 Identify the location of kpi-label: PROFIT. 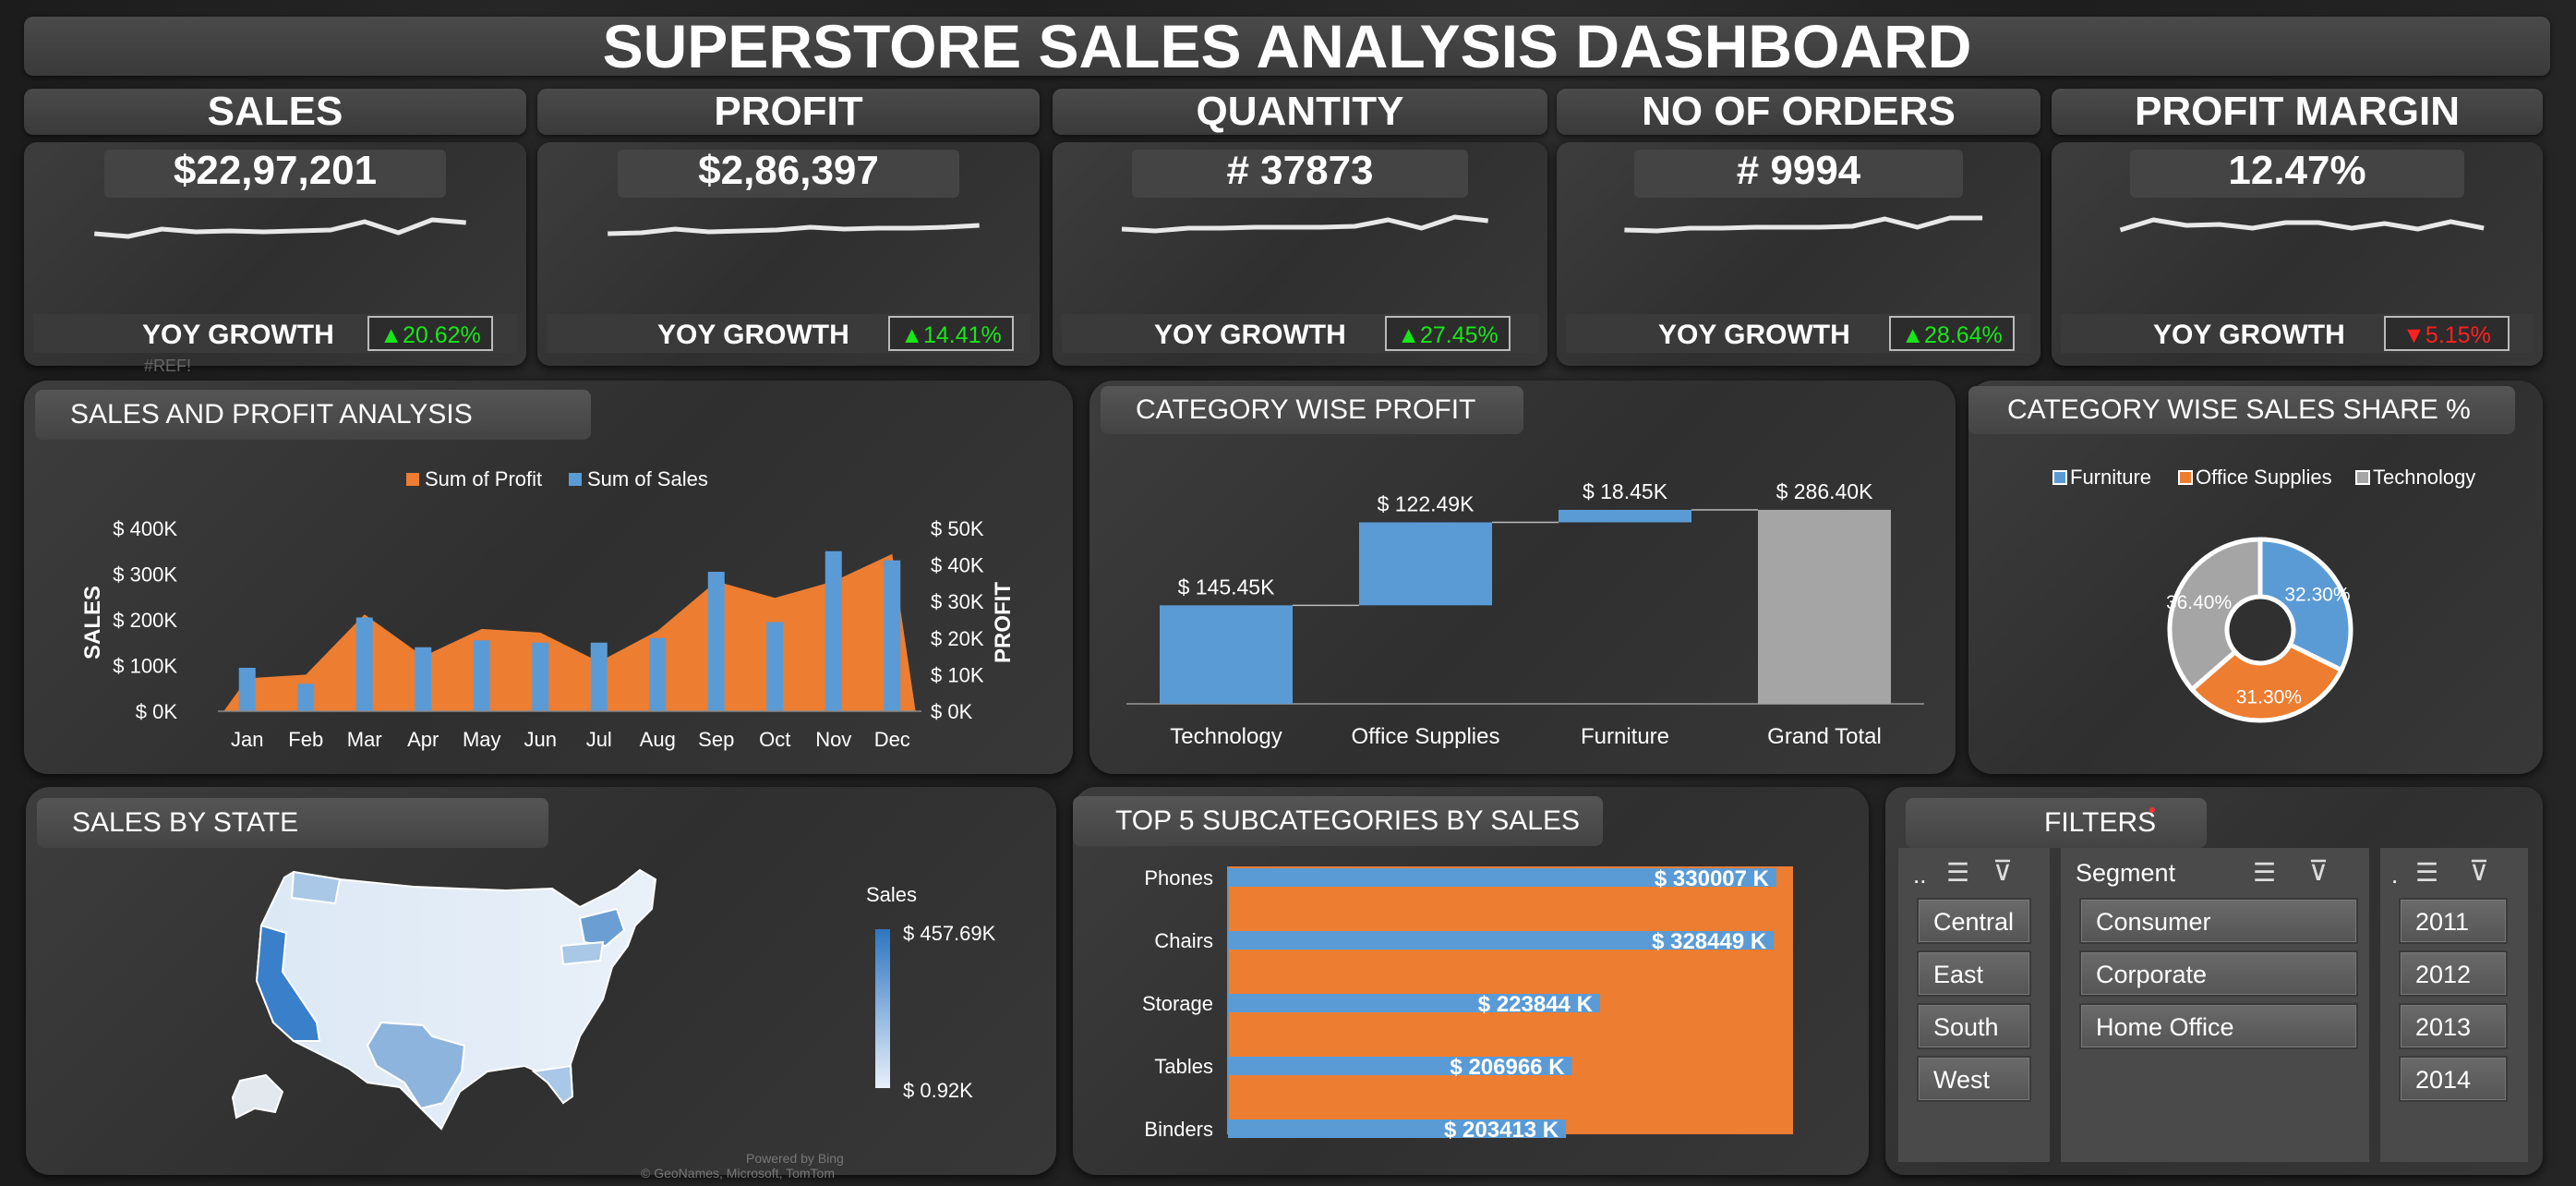
(788, 112).